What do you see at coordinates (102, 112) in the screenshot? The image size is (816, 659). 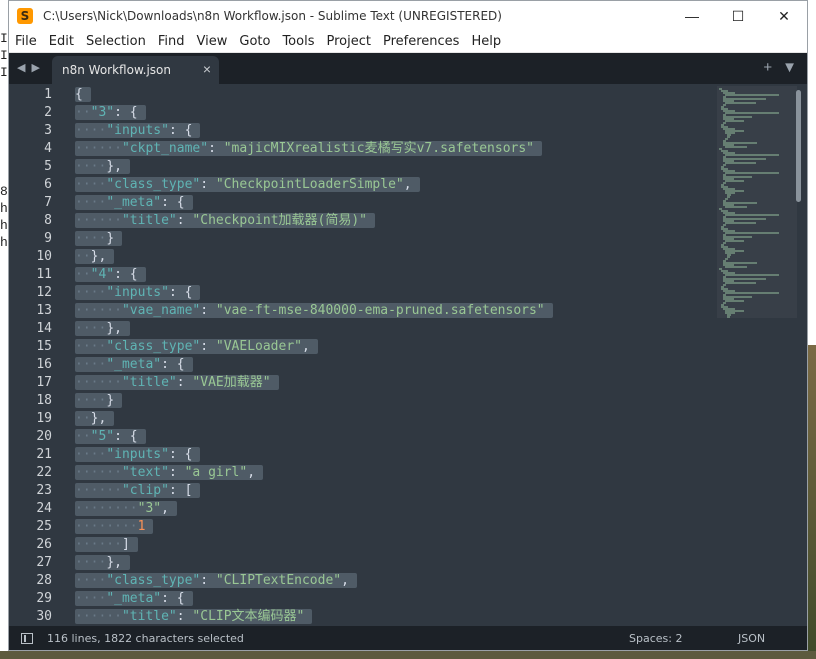 I see `code-token: "3"` at bounding box center [102, 112].